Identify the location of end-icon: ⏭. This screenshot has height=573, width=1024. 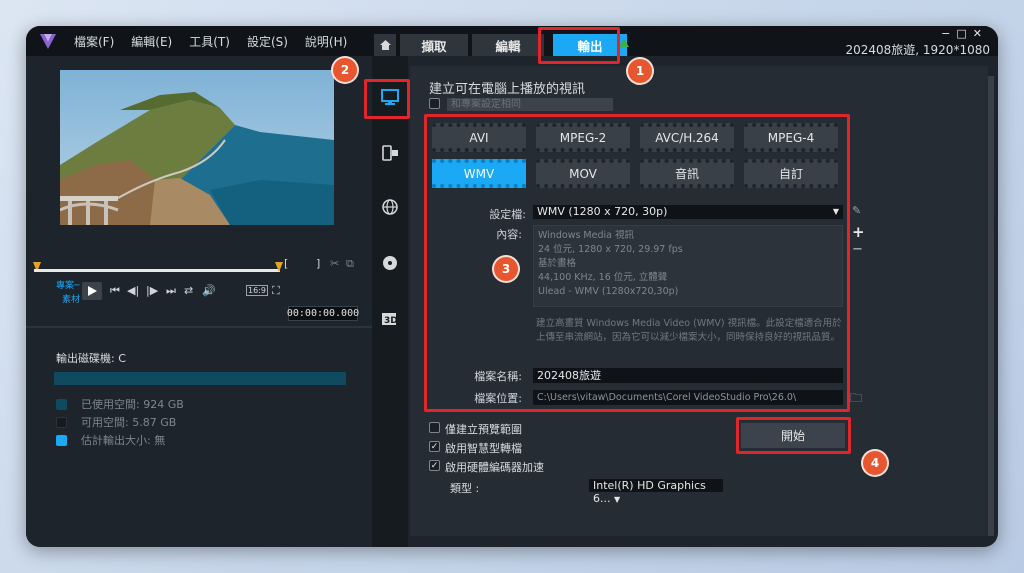
(171, 291).